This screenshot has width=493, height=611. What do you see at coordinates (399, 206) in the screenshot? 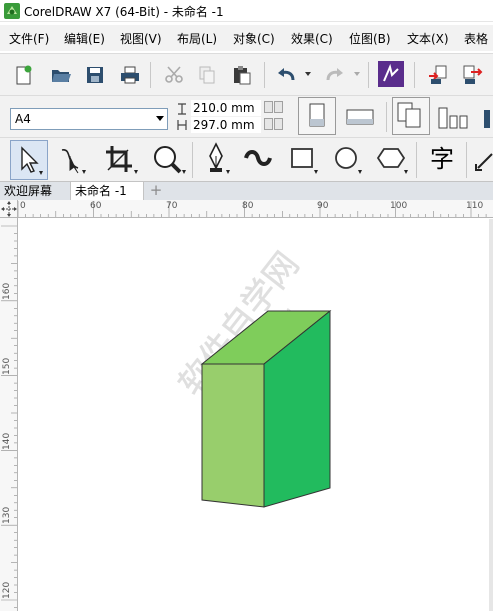
I see `ruler-h-label: 100` at bounding box center [399, 206].